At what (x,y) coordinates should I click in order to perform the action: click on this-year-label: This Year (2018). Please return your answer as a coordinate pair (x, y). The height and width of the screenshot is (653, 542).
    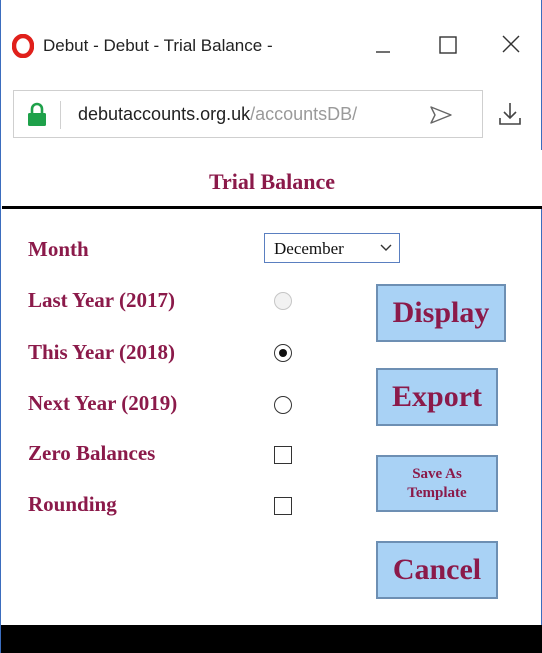
    Looking at the image, I should click on (101, 352).